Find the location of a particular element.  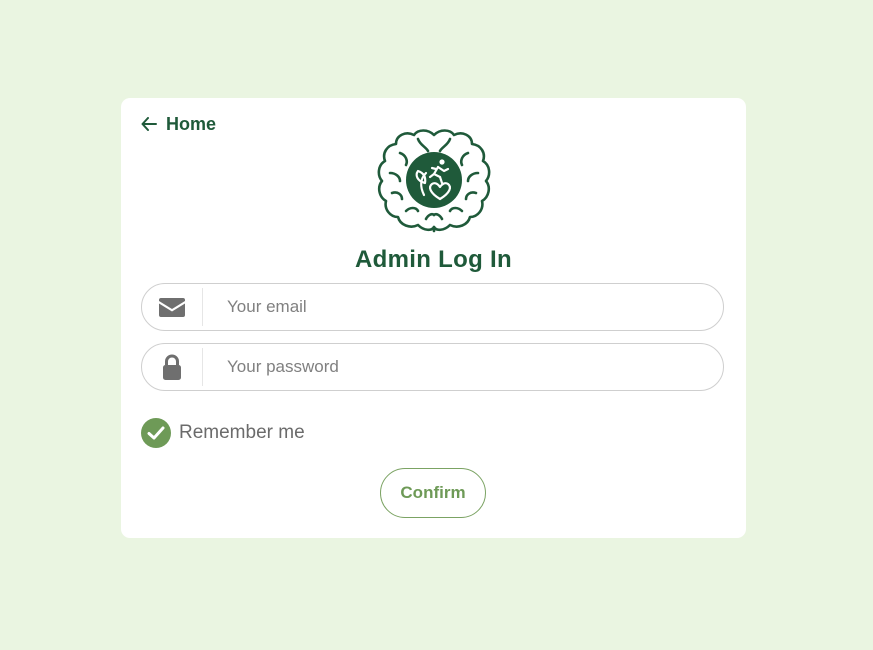

brain-logo is located at coordinates (434, 181).